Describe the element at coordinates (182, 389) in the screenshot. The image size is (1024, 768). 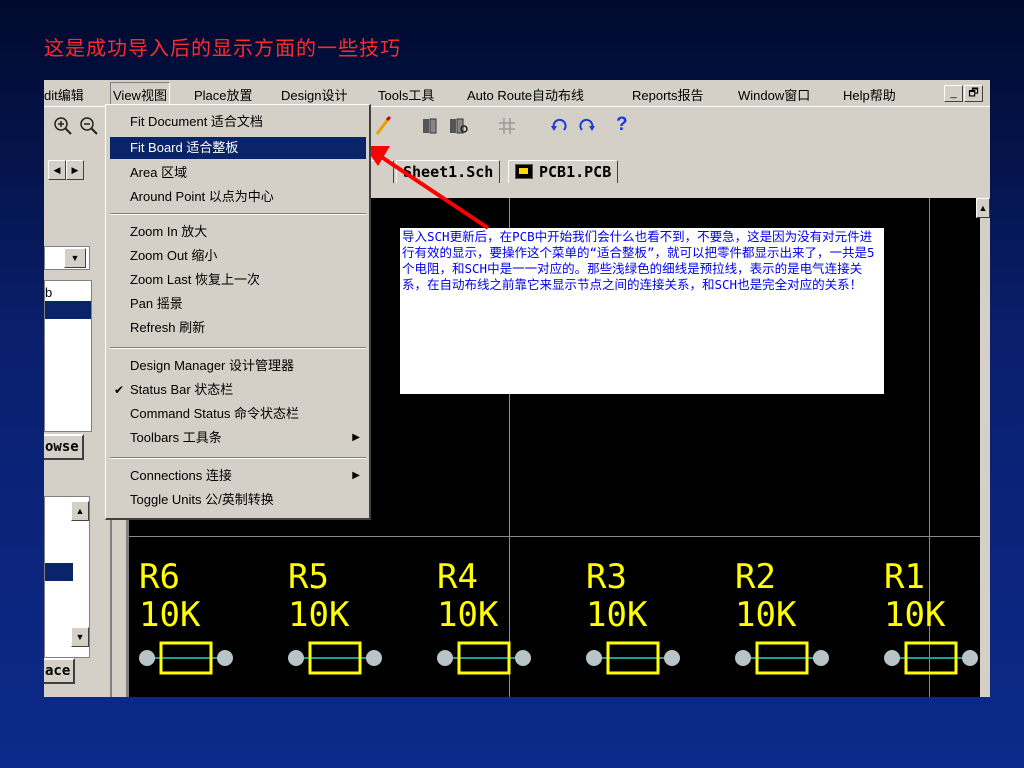
I see `menu-item-status-bar-label: Status Bar 状态栏` at that location.